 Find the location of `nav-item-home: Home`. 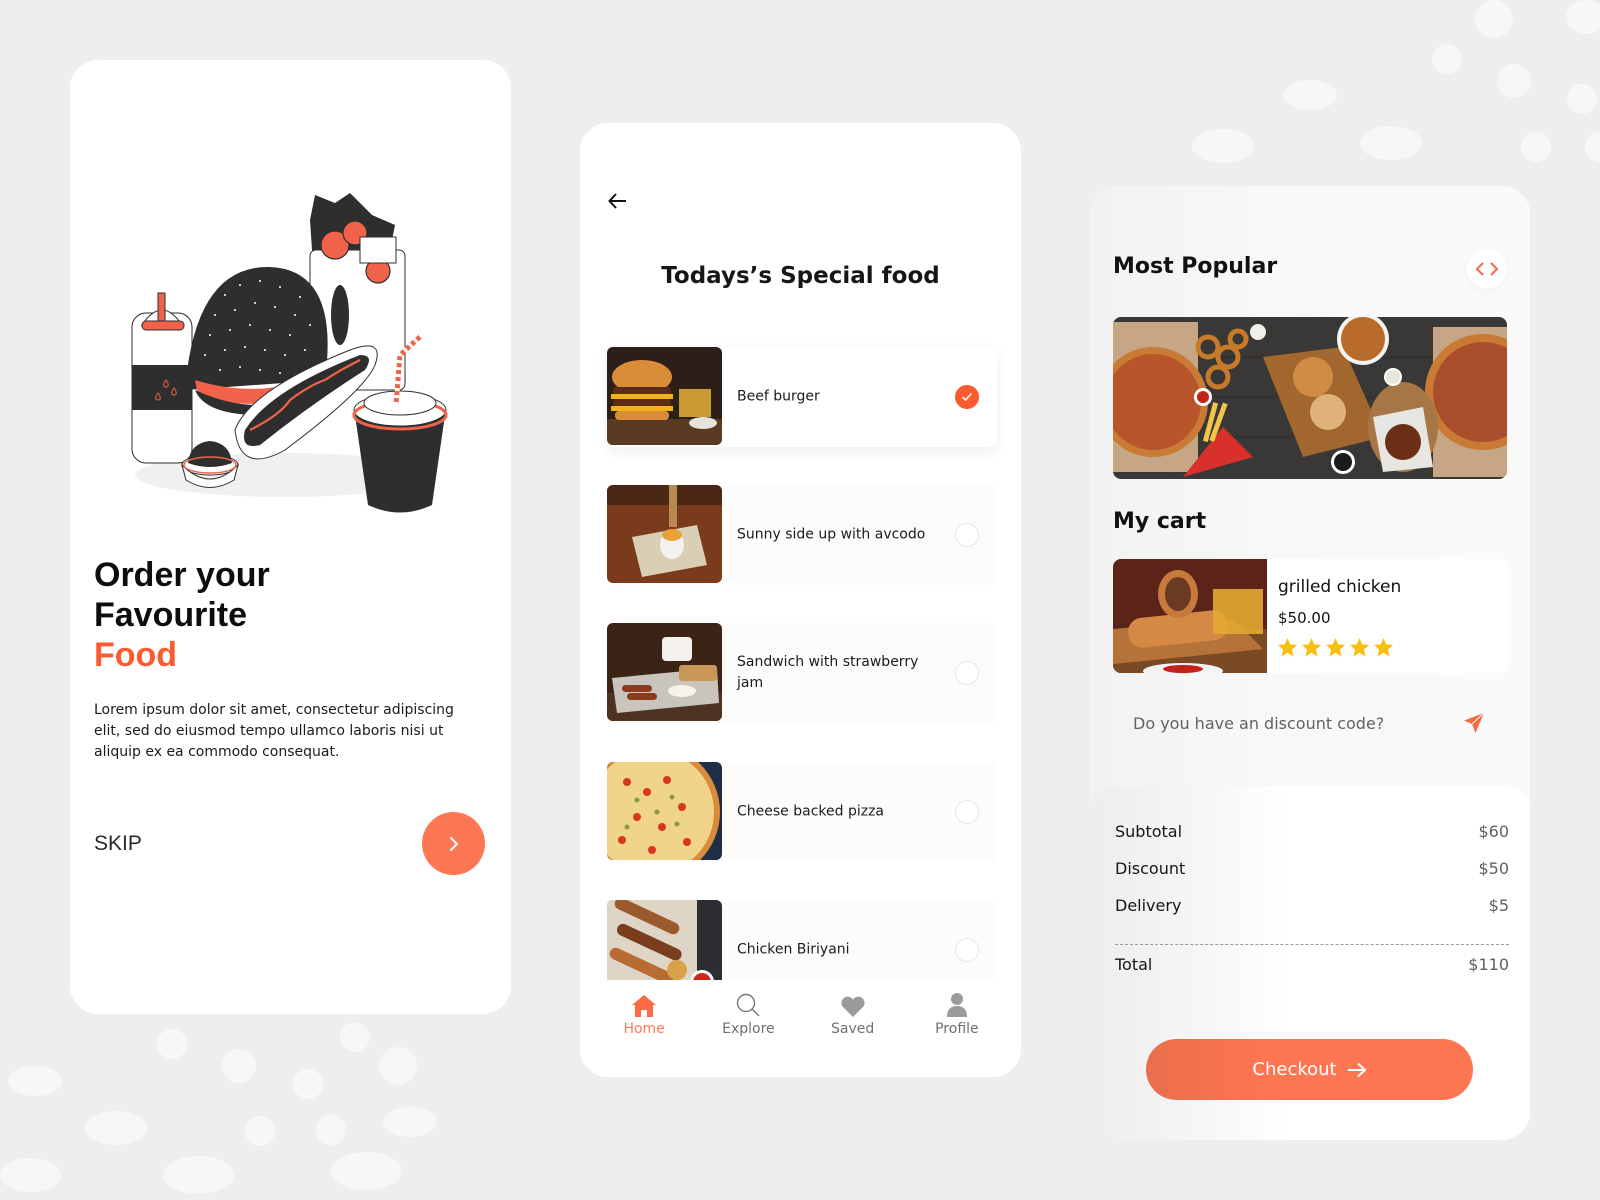

nav-item-home: Home is located at coordinates (644, 1033).